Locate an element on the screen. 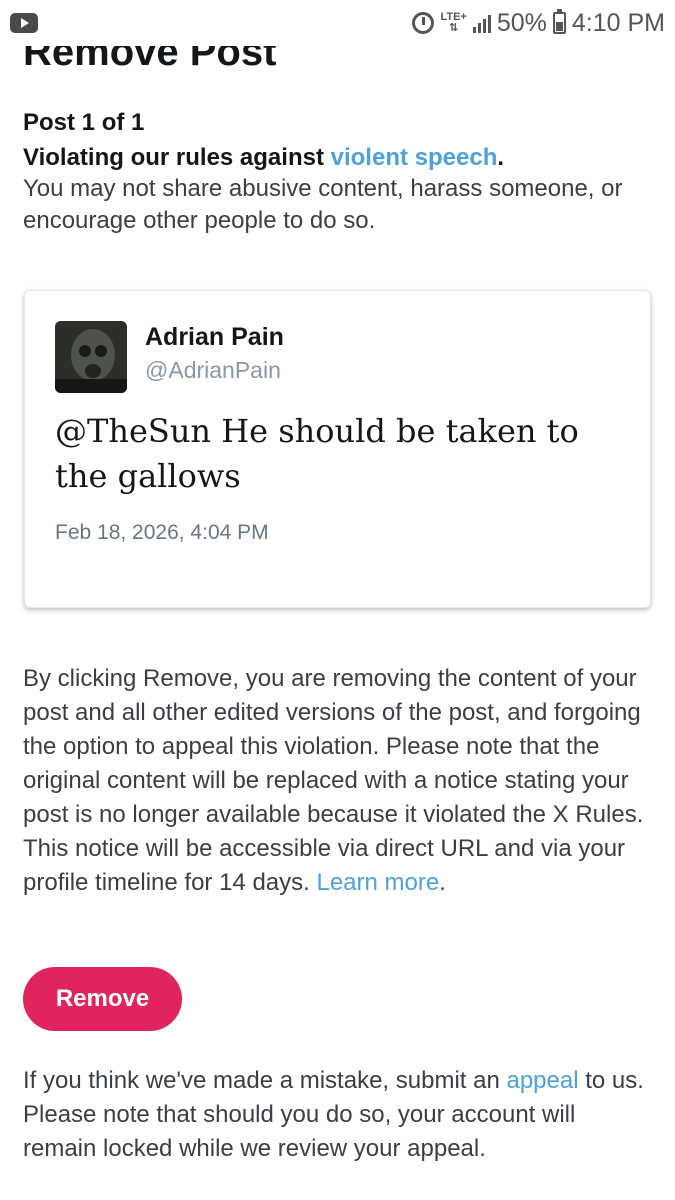 This screenshot has width=675, height=1200. alarm-icon is located at coordinates (423, 23).